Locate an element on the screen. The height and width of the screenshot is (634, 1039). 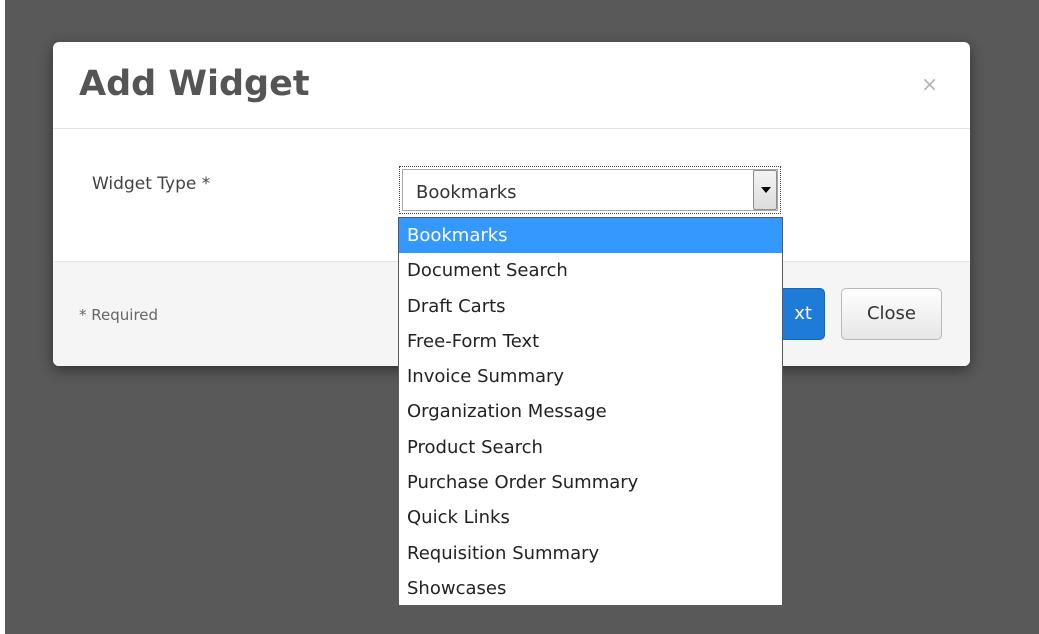
option-showcases: Showcases is located at coordinates (590, 588).